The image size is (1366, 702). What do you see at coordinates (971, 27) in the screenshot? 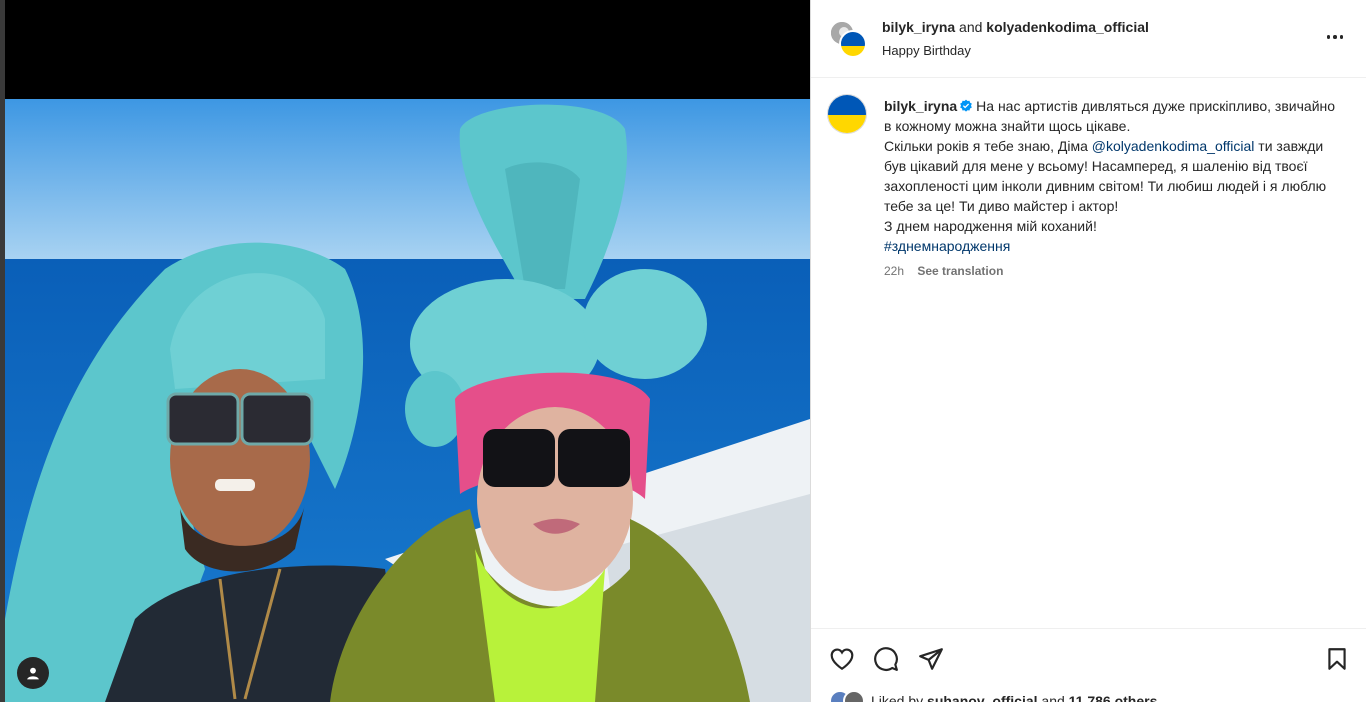
I see `header-and-text: and` at bounding box center [971, 27].